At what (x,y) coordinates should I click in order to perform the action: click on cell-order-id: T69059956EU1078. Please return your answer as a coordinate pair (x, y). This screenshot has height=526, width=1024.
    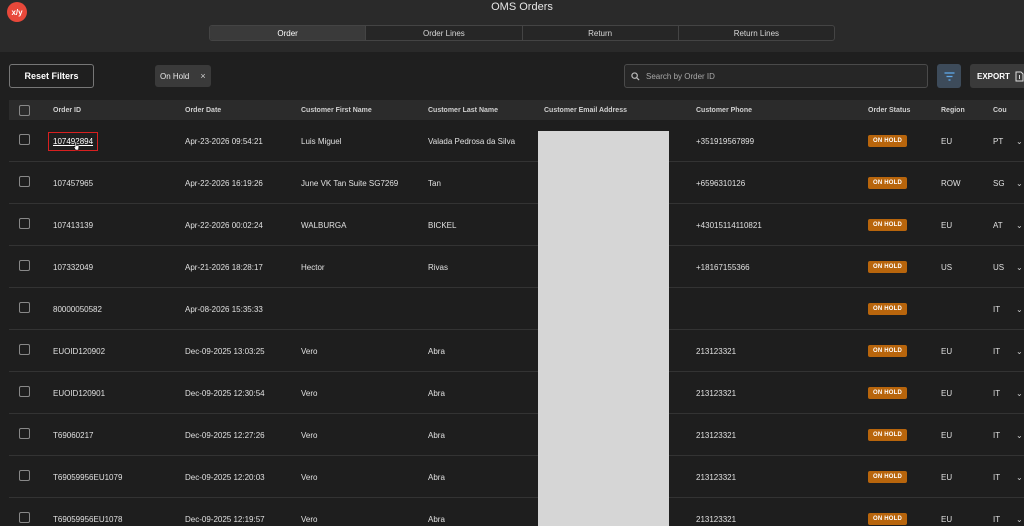
    Looking at the image, I should click on (87, 512).